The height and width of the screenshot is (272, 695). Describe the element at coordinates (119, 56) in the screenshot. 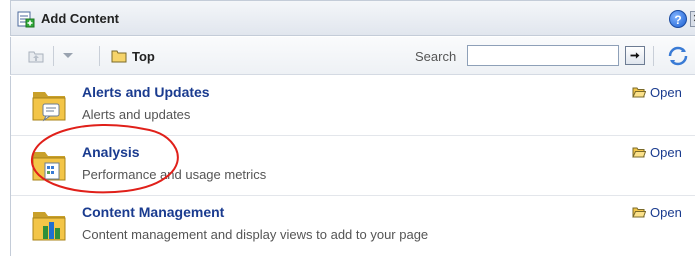

I see `folder-icon` at that location.